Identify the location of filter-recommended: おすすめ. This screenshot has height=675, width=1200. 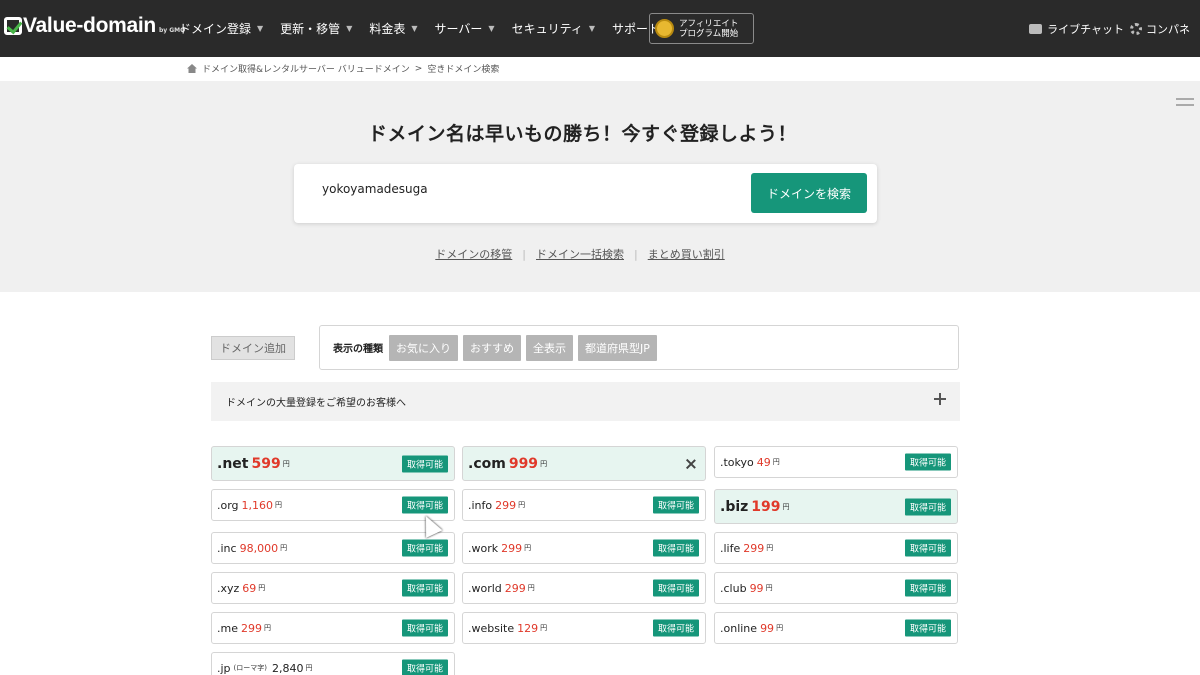
(492, 347).